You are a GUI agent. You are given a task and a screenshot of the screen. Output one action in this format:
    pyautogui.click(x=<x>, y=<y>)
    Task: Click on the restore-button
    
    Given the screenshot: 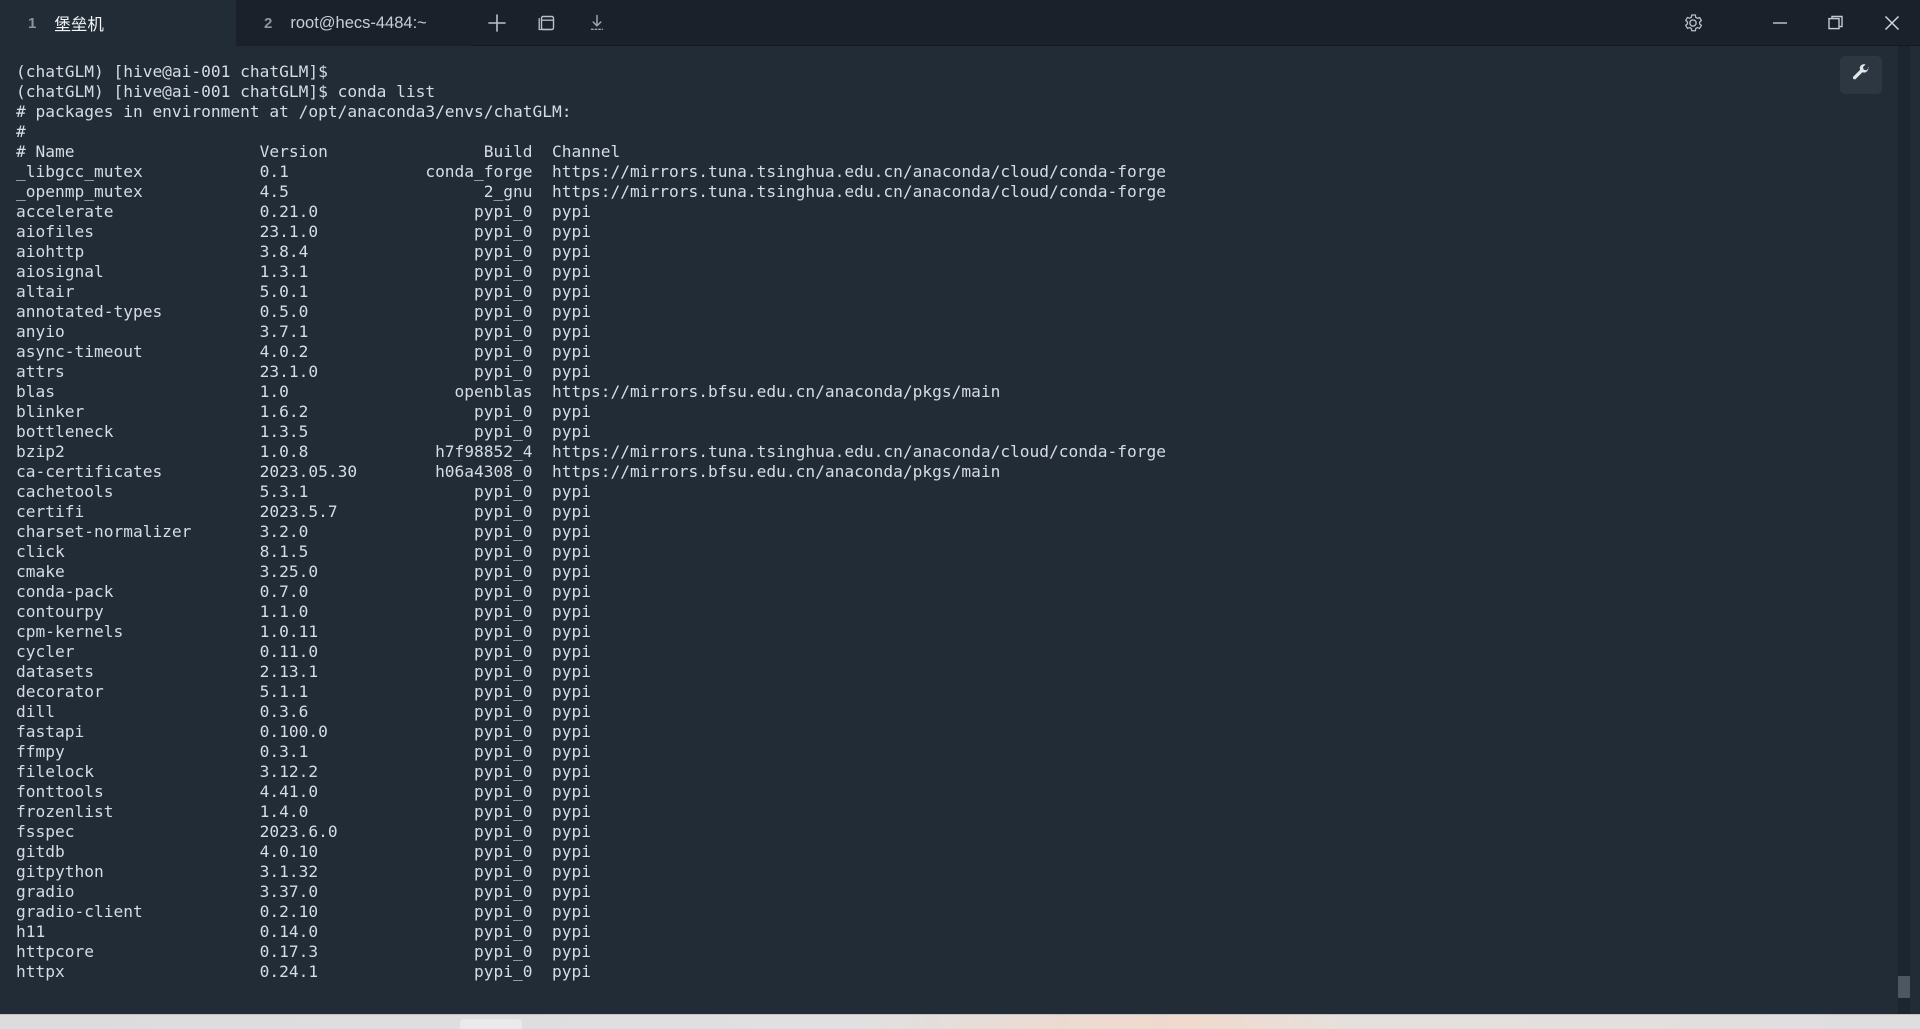 What is the action you would take?
    pyautogui.click(x=1836, y=23)
    